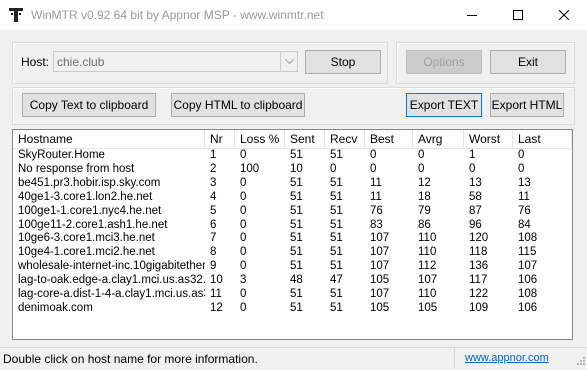  I want to click on cell-last: 84, so click(524, 224).